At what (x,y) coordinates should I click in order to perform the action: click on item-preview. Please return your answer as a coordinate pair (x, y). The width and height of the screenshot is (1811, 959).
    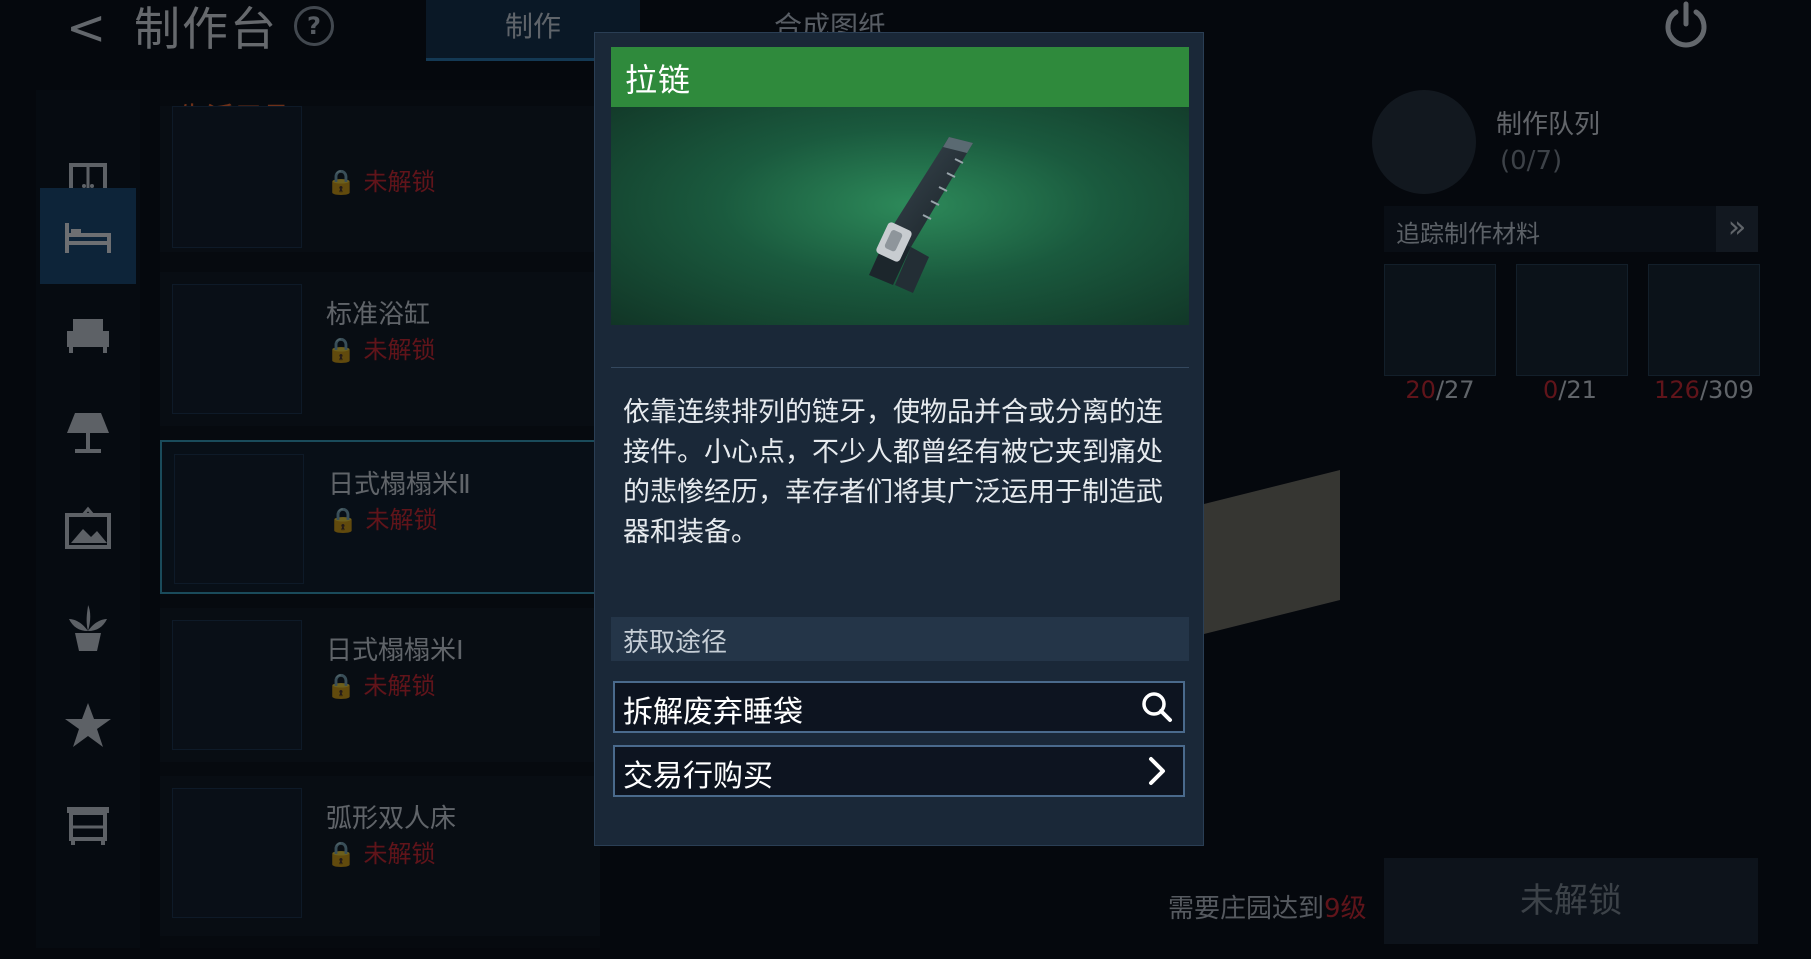
    Looking at the image, I should click on (1260, 555).